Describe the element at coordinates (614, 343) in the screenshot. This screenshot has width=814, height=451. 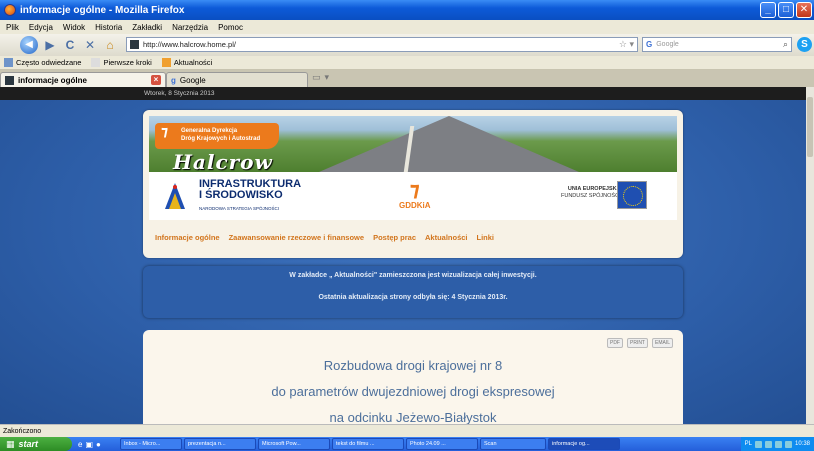
I see `pdf-icon: PDF` at that location.